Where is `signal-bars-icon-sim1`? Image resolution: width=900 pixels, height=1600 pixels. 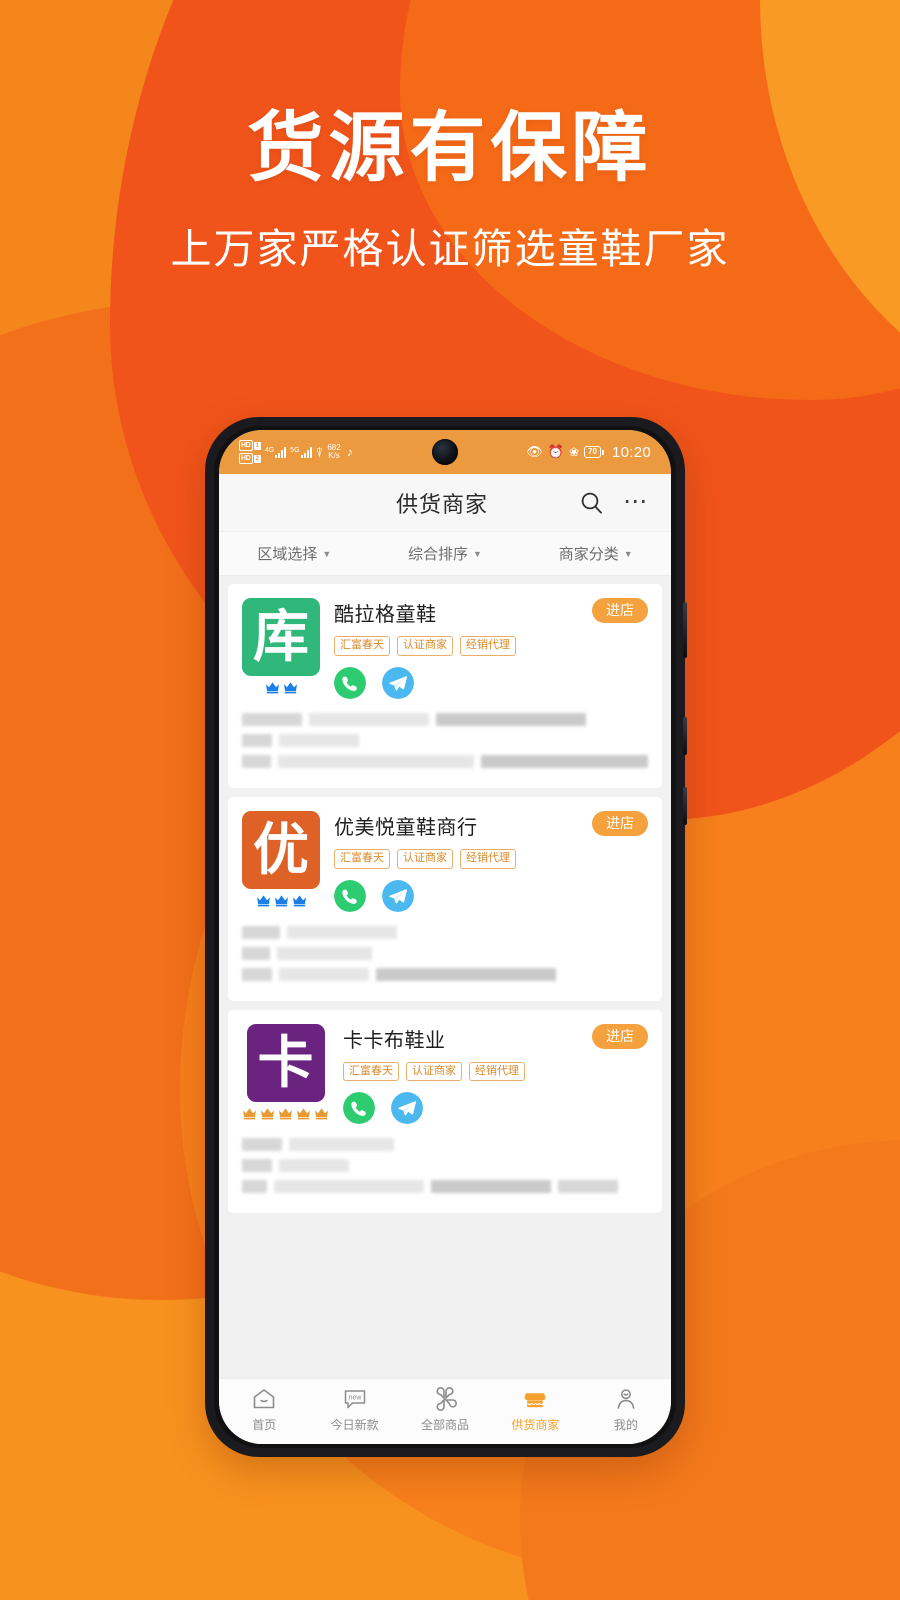 signal-bars-icon-sim1 is located at coordinates (281, 452).